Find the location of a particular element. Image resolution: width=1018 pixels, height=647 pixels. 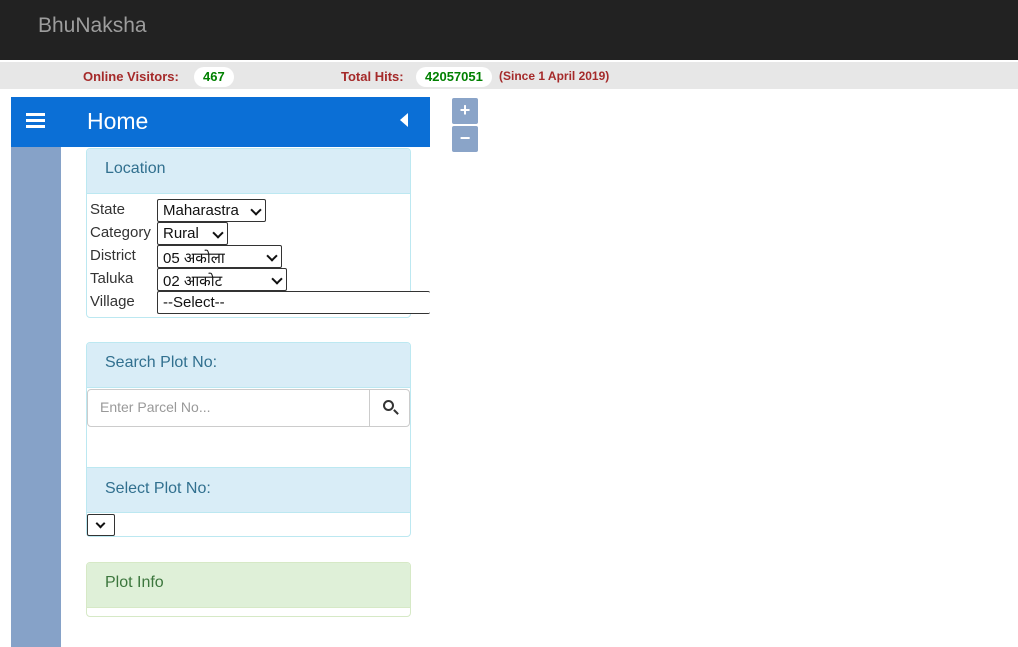

top-navbar: BhuNaksha is located at coordinates (509, 30).